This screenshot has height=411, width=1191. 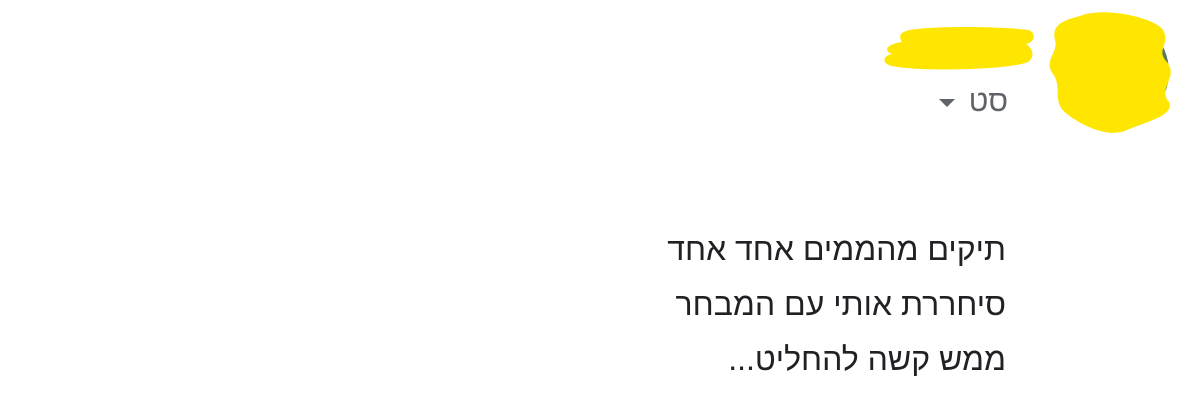 I want to click on audience-label: סט, so click(x=988, y=101).